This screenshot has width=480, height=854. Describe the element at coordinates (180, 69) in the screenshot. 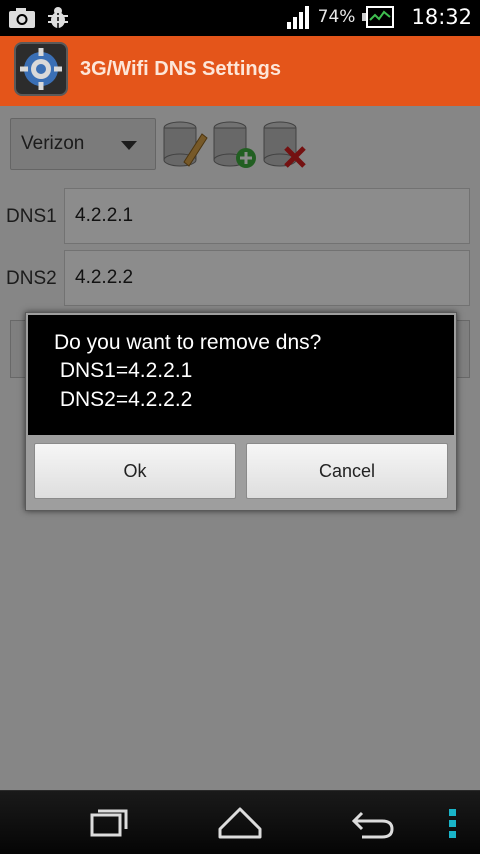

I see `app-title: 3G/Wifi DNS Settings` at that location.